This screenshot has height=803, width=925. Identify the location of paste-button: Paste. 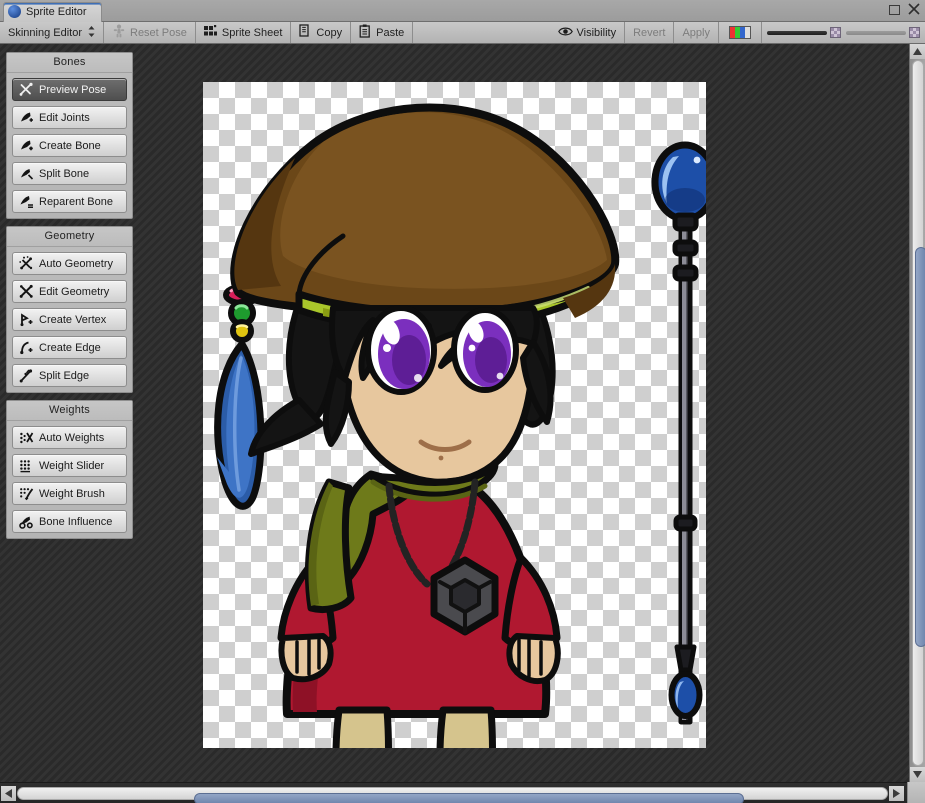
(382, 32).